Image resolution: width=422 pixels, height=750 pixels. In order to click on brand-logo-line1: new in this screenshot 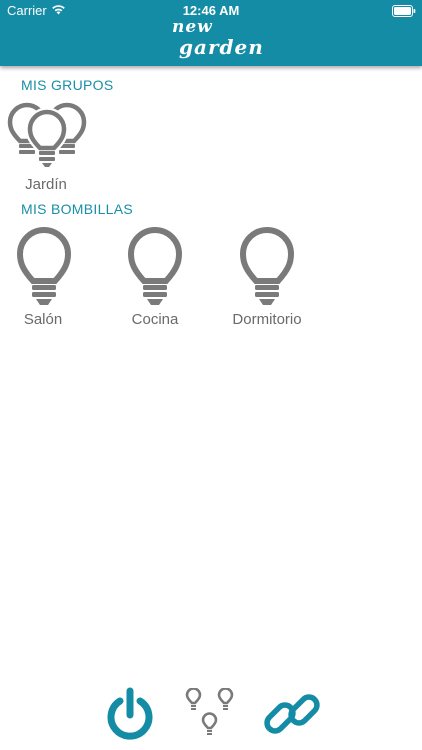, I will do `click(192, 27)`.